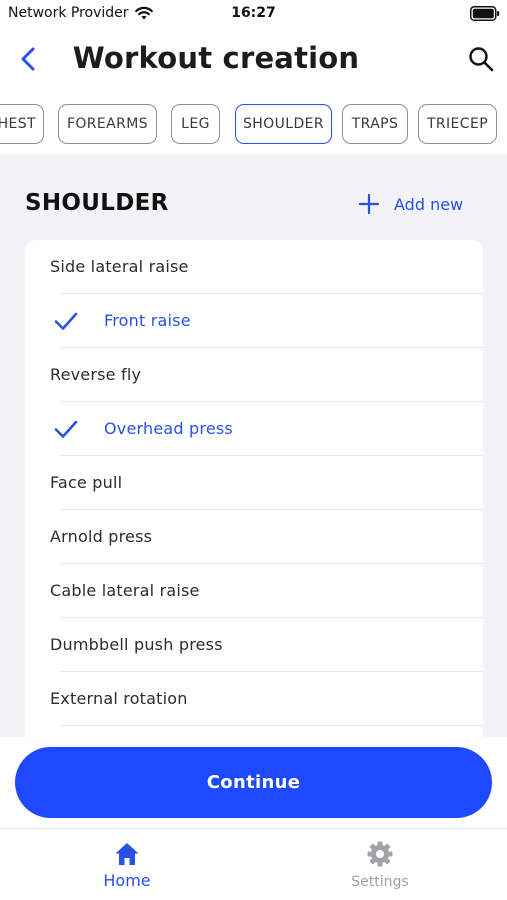 The image size is (507, 900). What do you see at coordinates (369, 204) in the screenshot?
I see `plus-icon` at bounding box center [369, 204].